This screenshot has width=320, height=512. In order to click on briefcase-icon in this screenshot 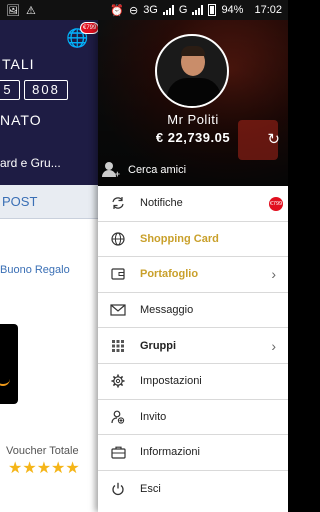, I will do `click(118, 452)`.